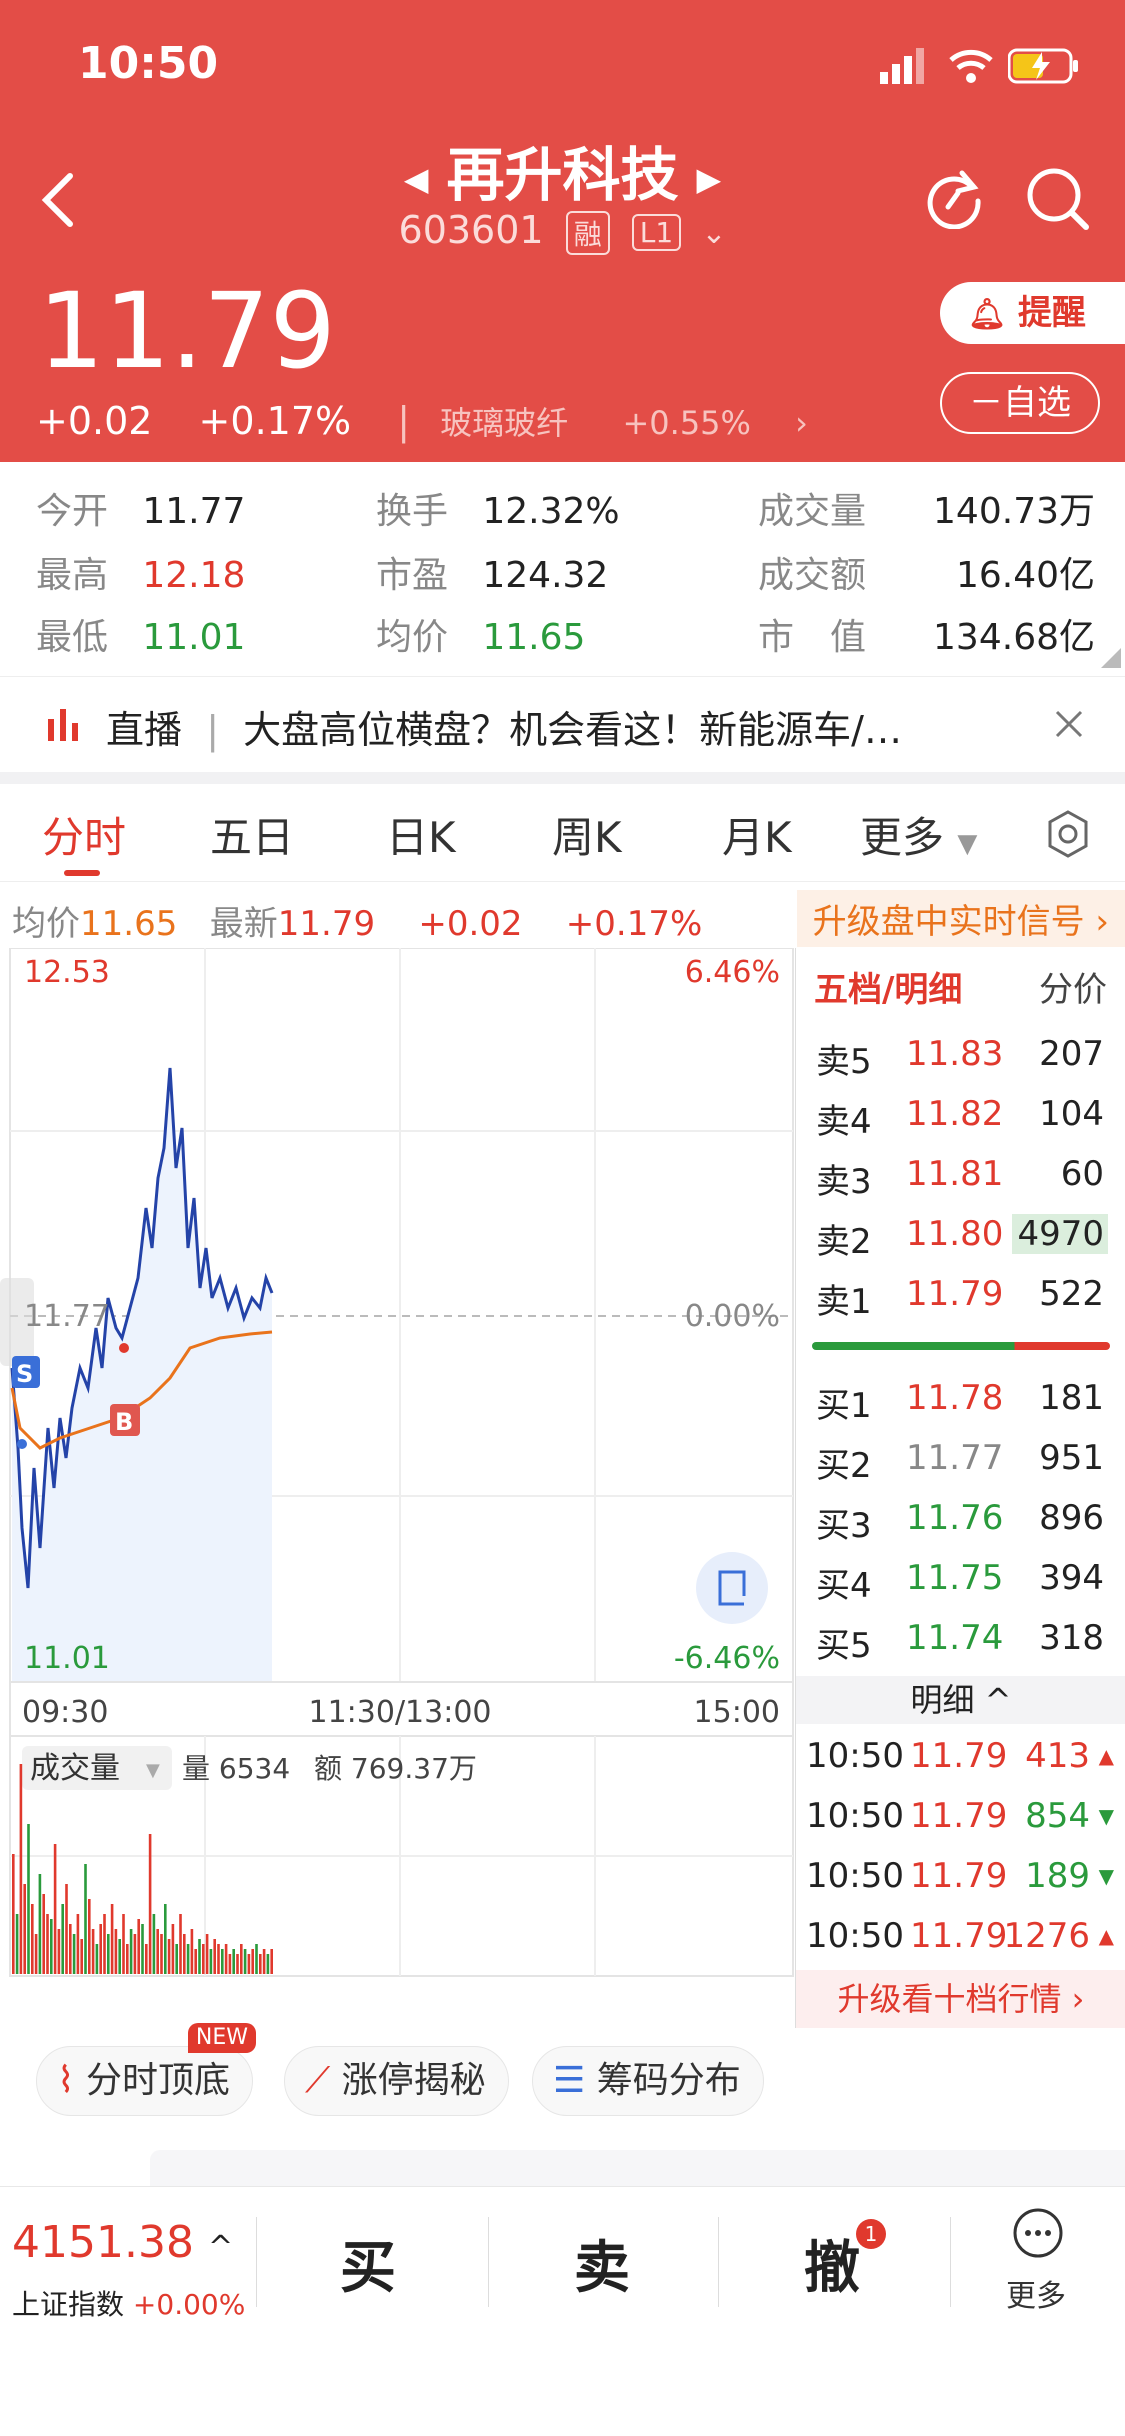 This screenshot has height=2436, width=1125. I want to click on search-icon, so click(1057, 198).